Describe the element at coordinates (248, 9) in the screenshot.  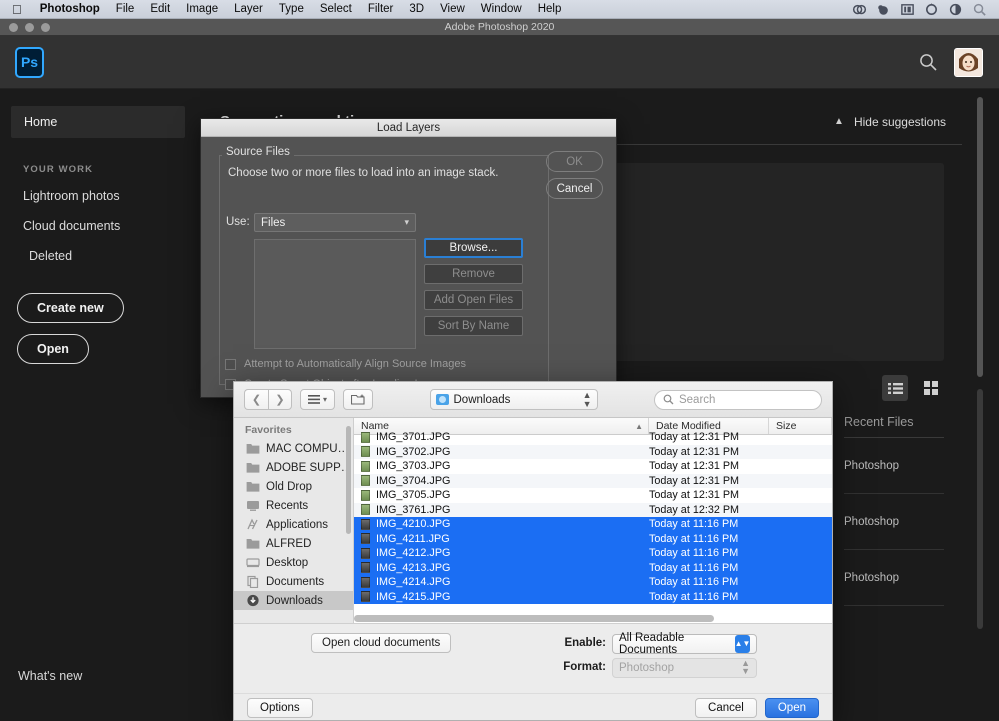
I see `menu-item-layer: Layer` at that location.